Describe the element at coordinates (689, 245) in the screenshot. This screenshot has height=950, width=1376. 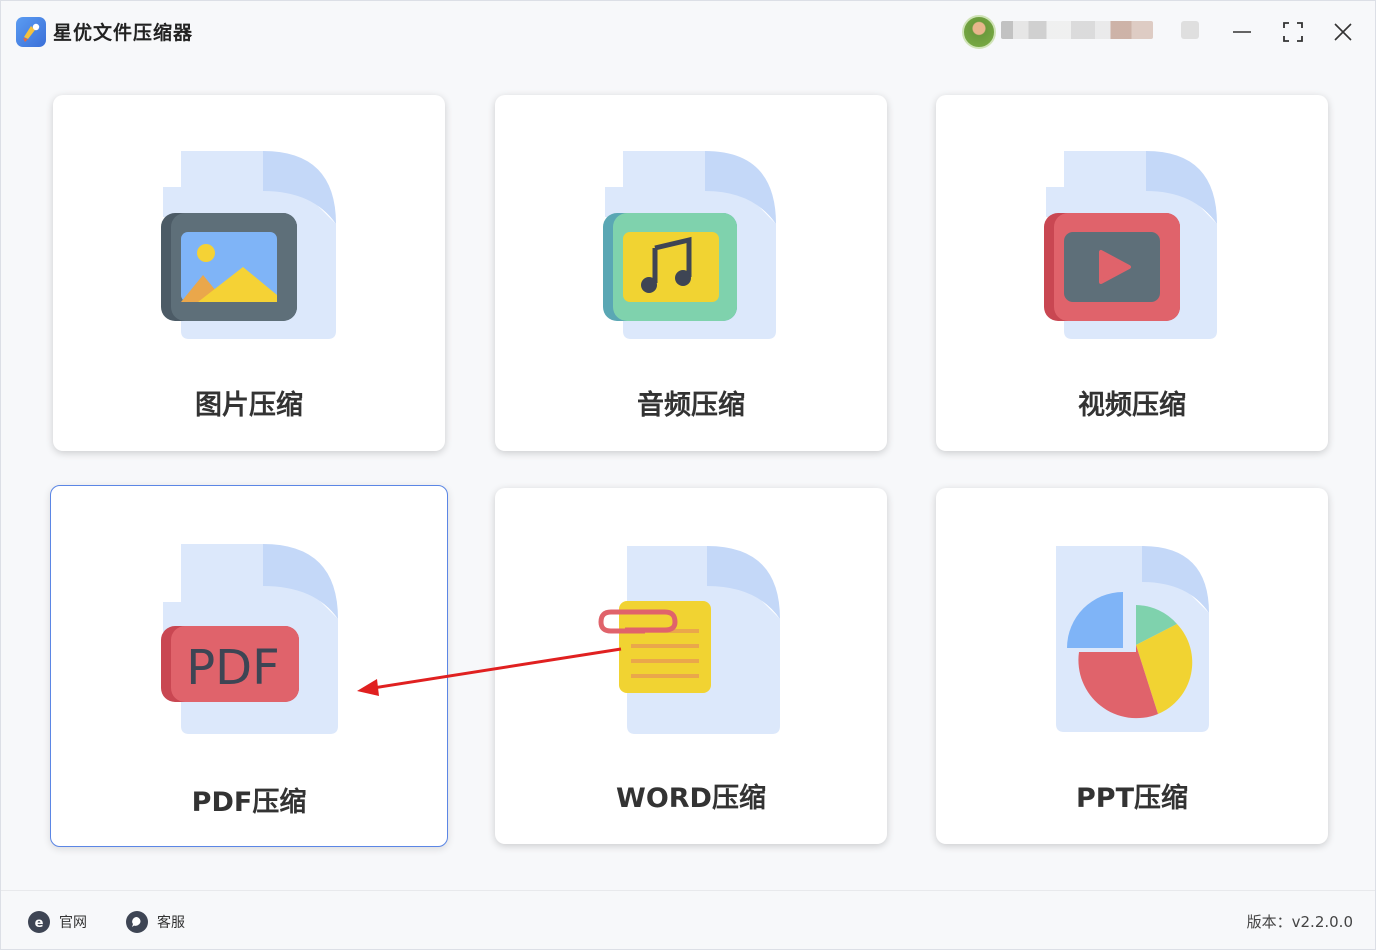
I see `audio-file-icon` at that location.